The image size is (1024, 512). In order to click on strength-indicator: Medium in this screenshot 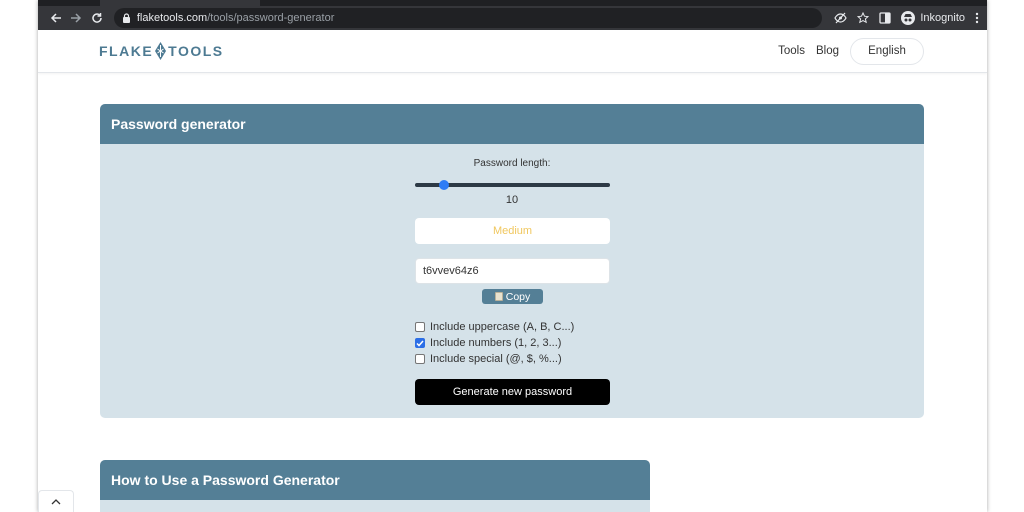, I will do `click(512, 231)`.